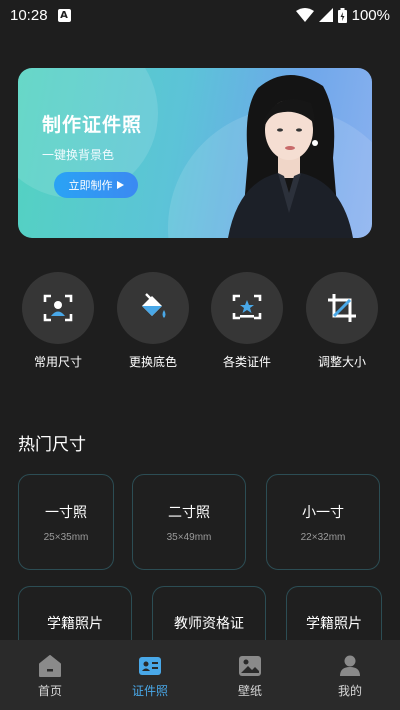 Image resolution: width=400 pixels, height=710 pixels. Describe the element at coordinates (350, 665) in the screenshot. I see `profile-icon` at that location.